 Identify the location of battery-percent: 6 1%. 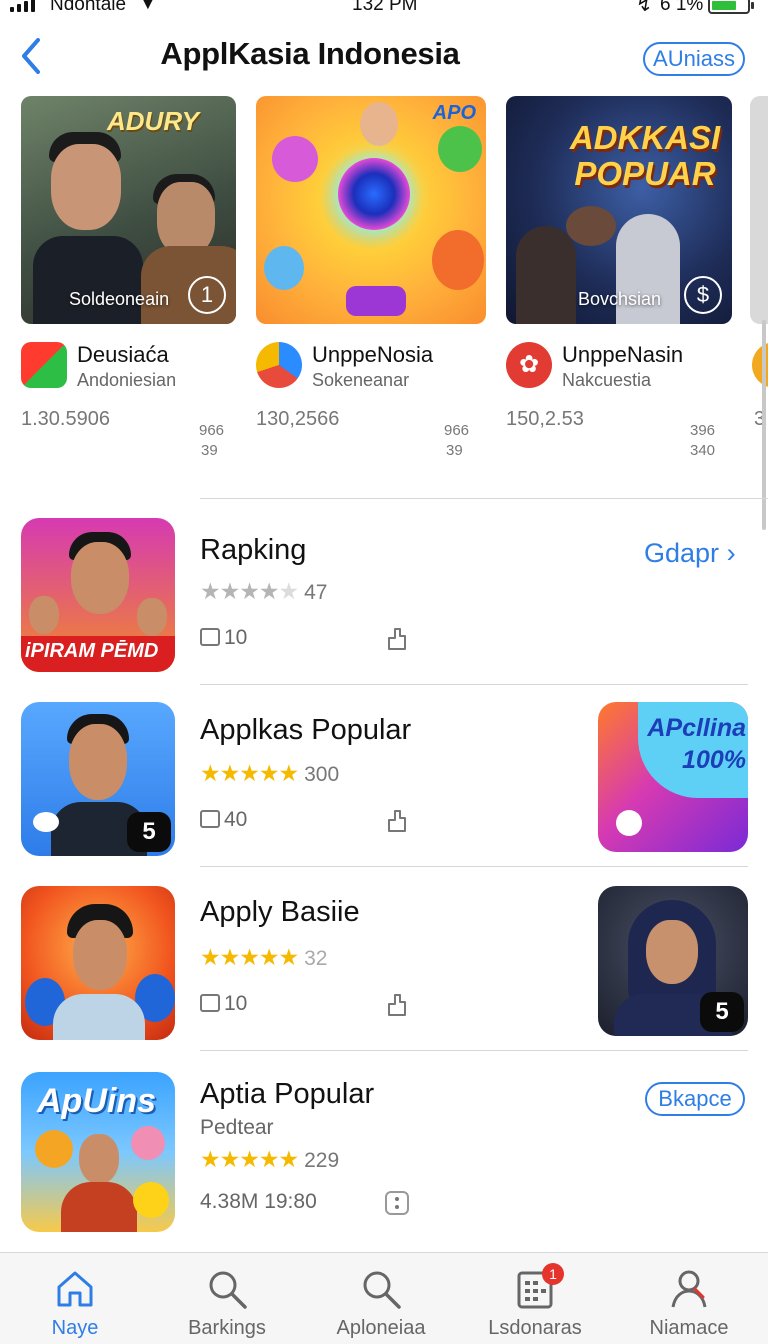
(682, 7).